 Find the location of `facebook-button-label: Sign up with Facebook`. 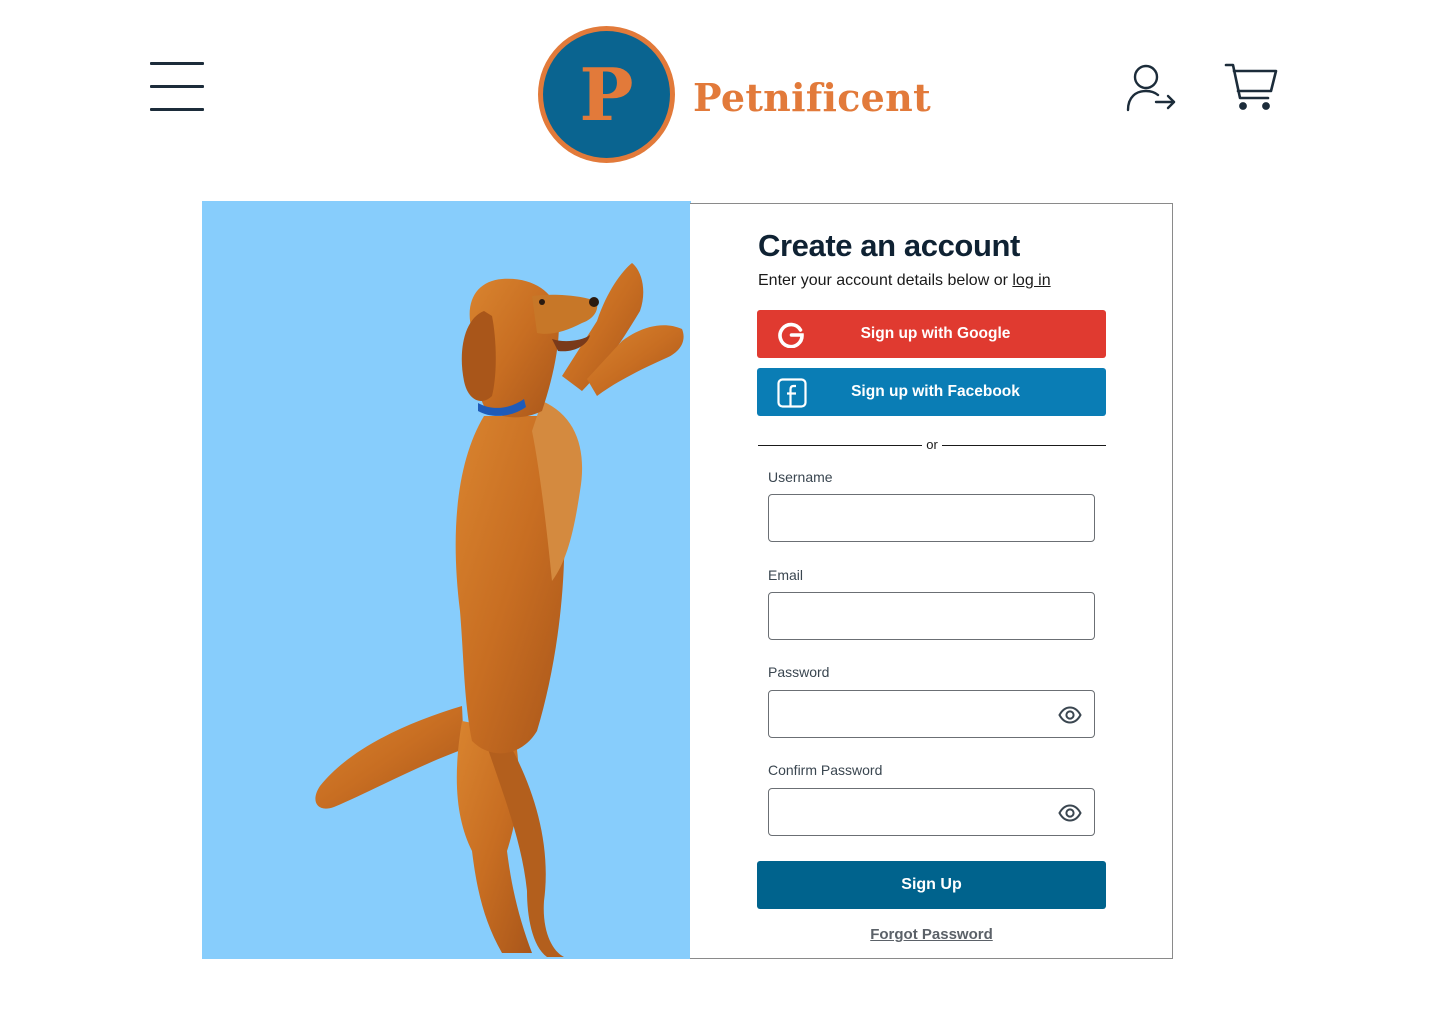

facebook-button-label: Sign up with Facebook is located at coordinates (935, 391).